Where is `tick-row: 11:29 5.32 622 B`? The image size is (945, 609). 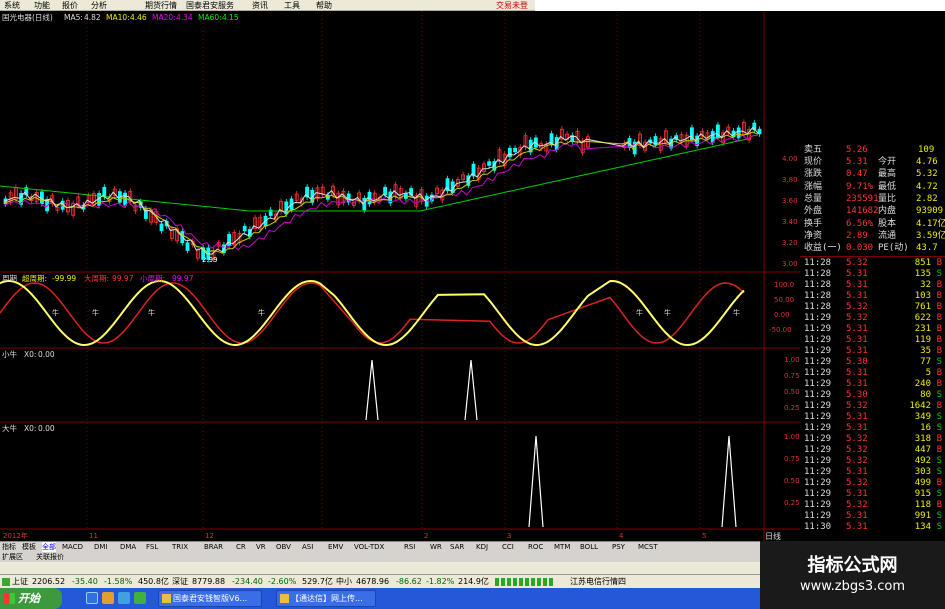 tick-row: 11:29 5.32 622 B is located at coordinates (872, 318).